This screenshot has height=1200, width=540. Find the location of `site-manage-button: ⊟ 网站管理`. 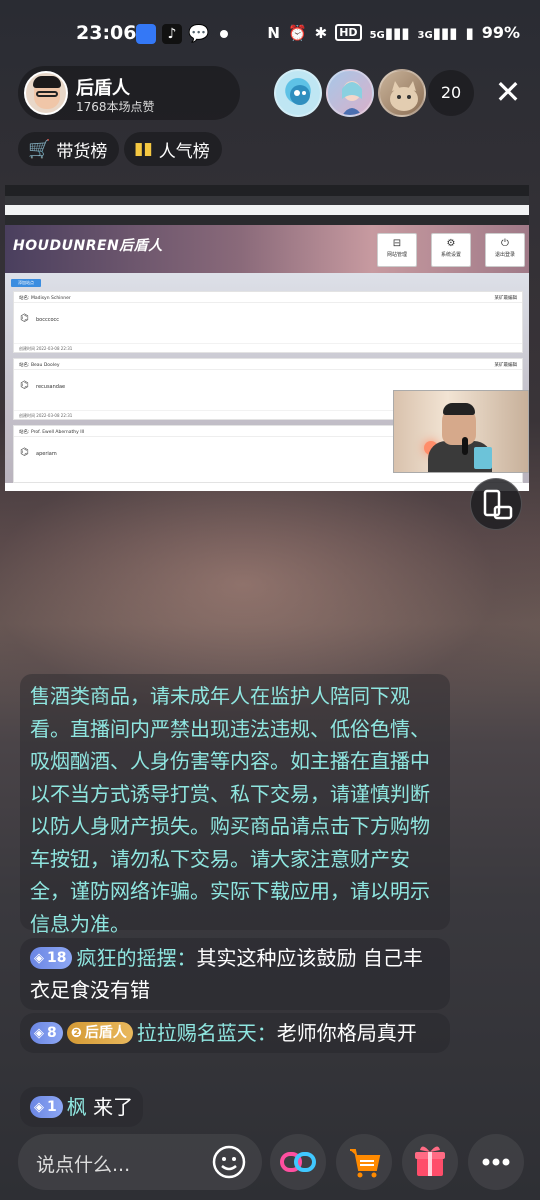

site-manage-button: ⊟ 网站管理 is located at coordinates (397, 250).